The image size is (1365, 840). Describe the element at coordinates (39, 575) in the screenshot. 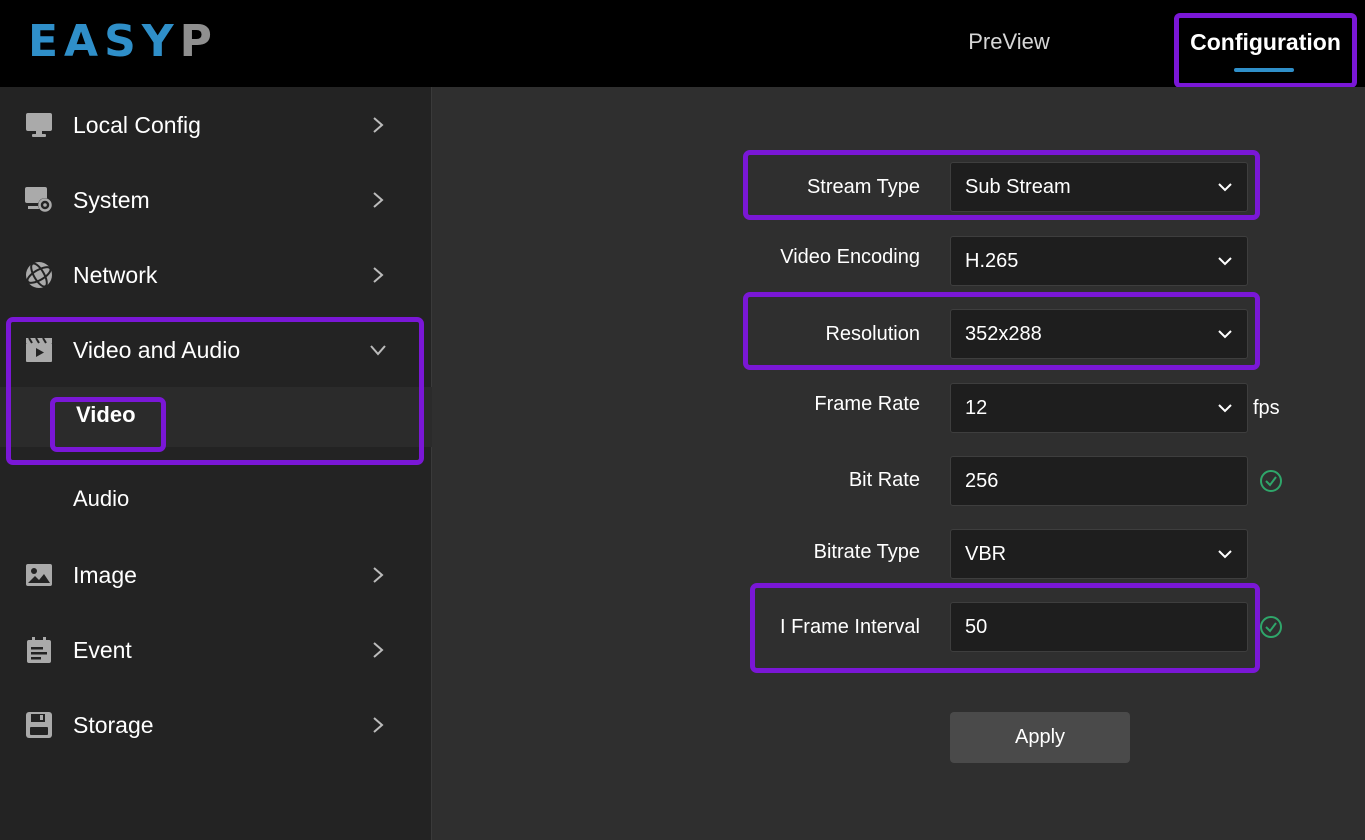

I see `image-icon` at that location.